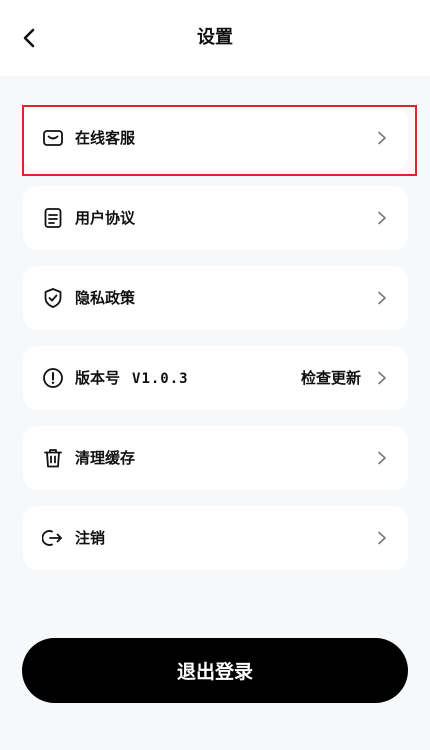 Image resolution: width=430 pixels, height=750 pixels. Describe the element at coordinates (105, 298) in the screenshot. I see `menu-item-label: 隐私政策` at that location.